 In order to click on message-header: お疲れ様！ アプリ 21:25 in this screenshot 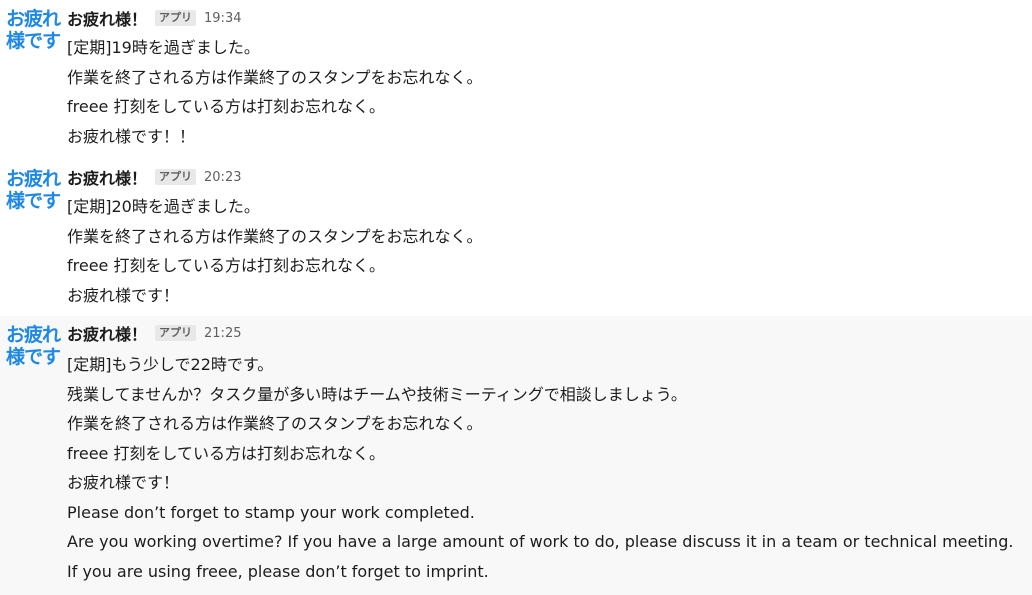, I will do `click(154, 333)`.